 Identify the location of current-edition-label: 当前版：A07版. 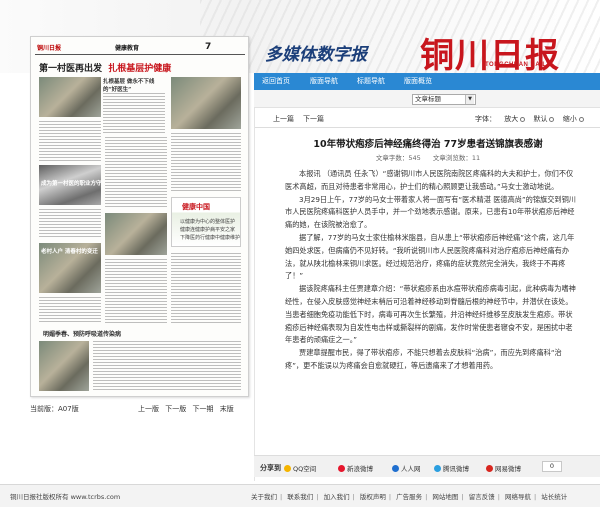
(54, 409).